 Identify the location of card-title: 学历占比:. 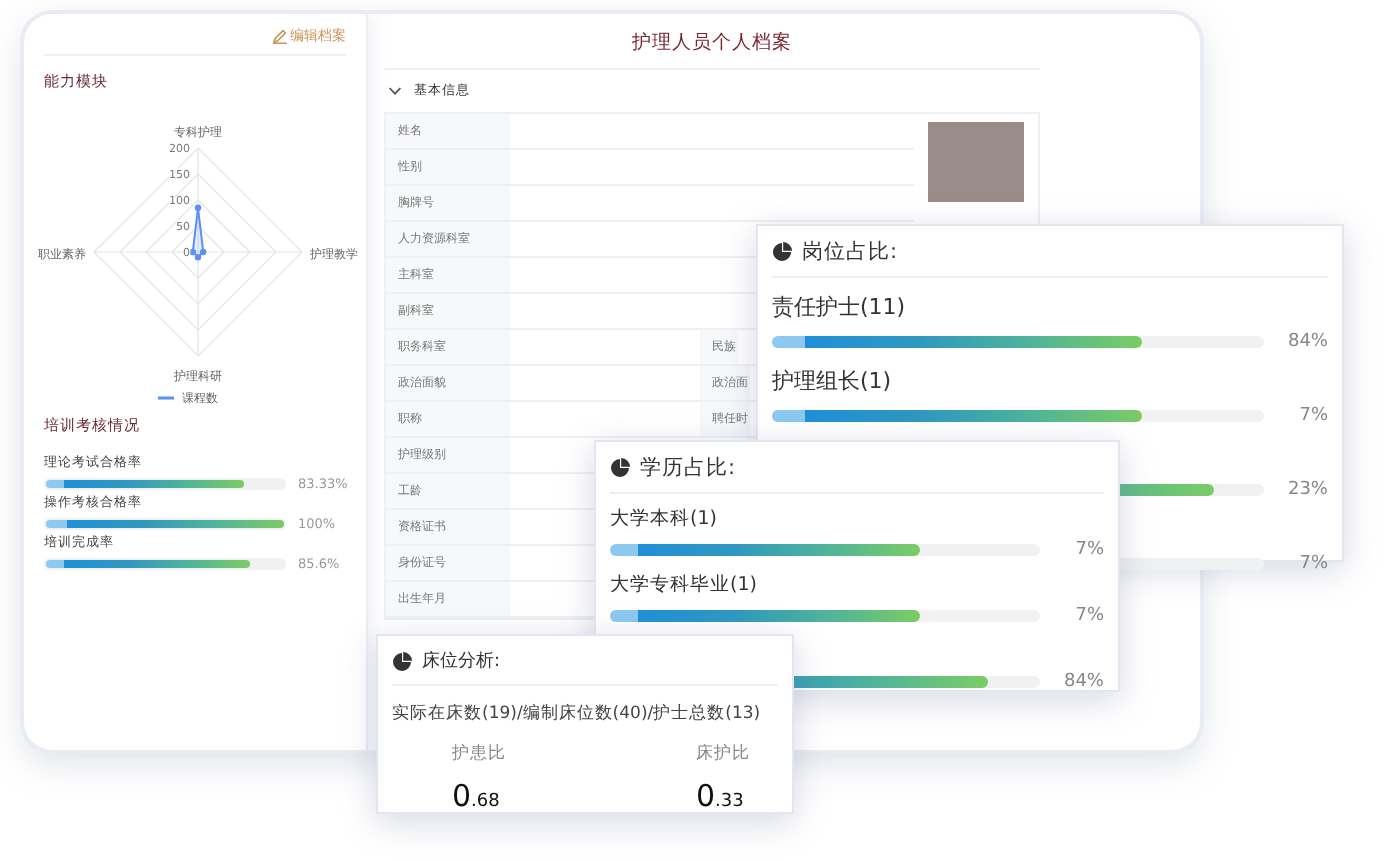
(688, 468).